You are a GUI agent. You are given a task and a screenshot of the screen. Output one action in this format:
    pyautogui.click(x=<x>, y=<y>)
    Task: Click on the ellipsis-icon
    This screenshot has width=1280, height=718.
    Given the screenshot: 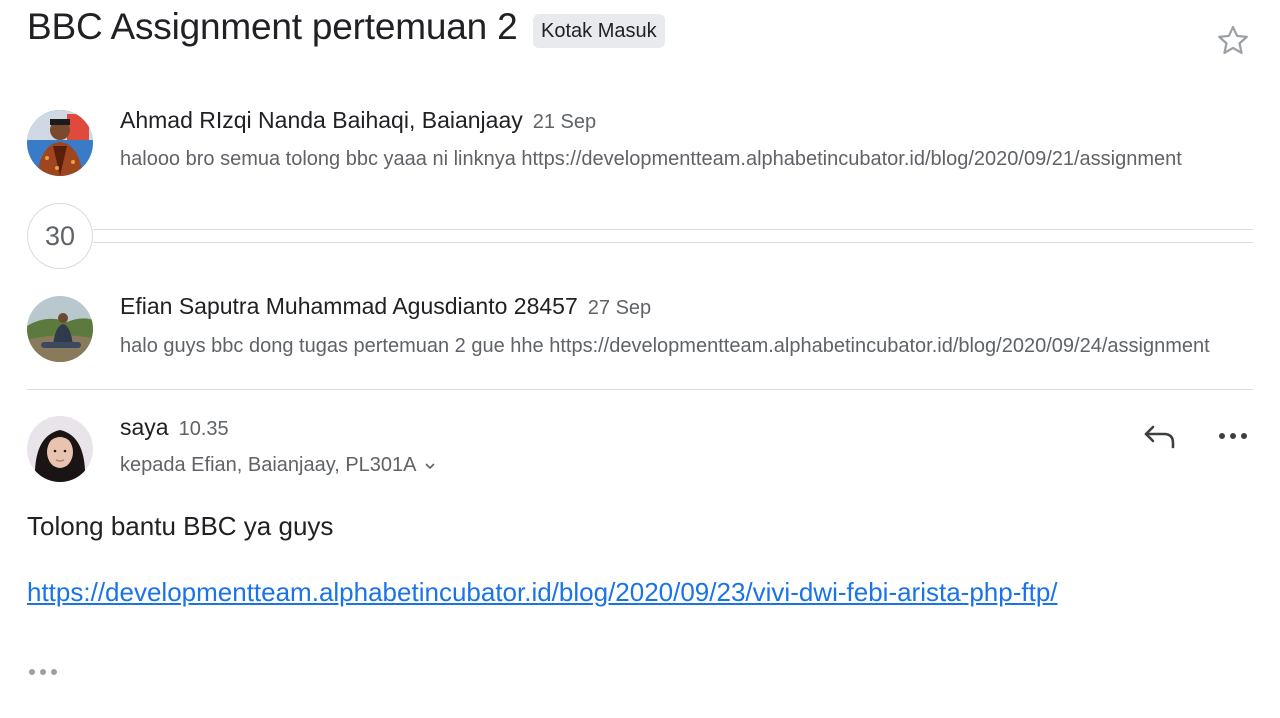 What is the action you would take?
    pyautogui.click(x=43, y=672)
    